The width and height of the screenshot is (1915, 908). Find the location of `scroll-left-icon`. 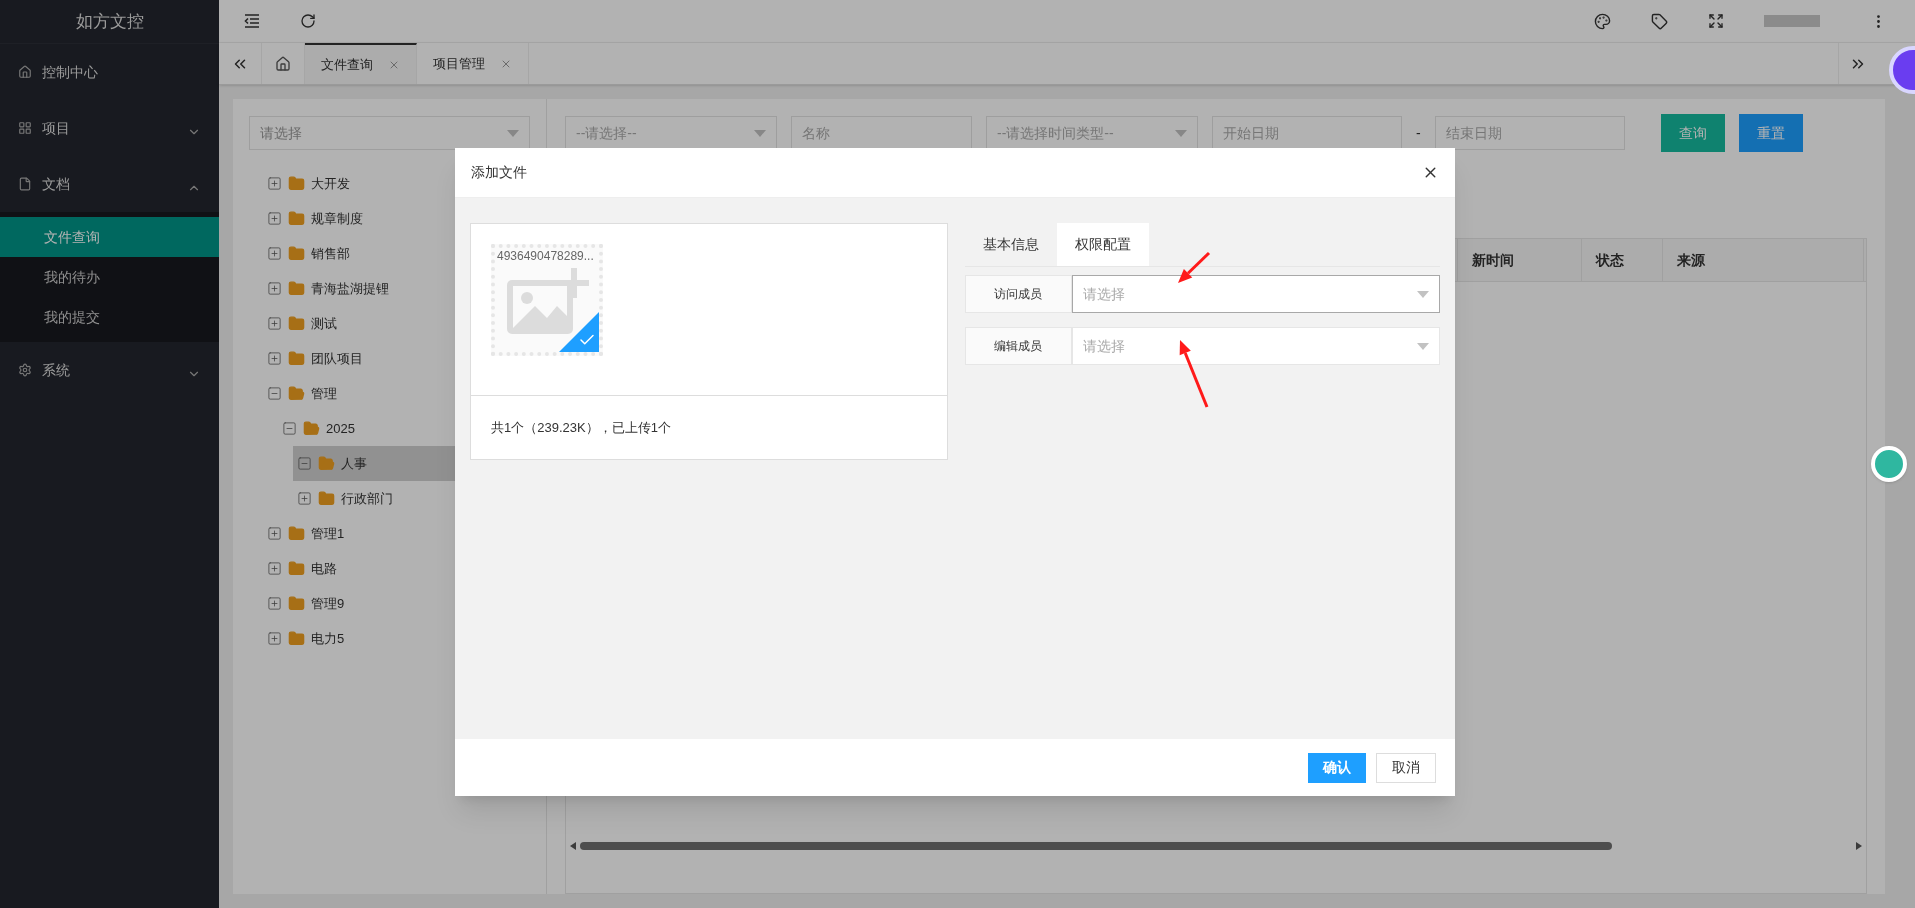

scroll-left-icon is located at coordinates (573, 846).